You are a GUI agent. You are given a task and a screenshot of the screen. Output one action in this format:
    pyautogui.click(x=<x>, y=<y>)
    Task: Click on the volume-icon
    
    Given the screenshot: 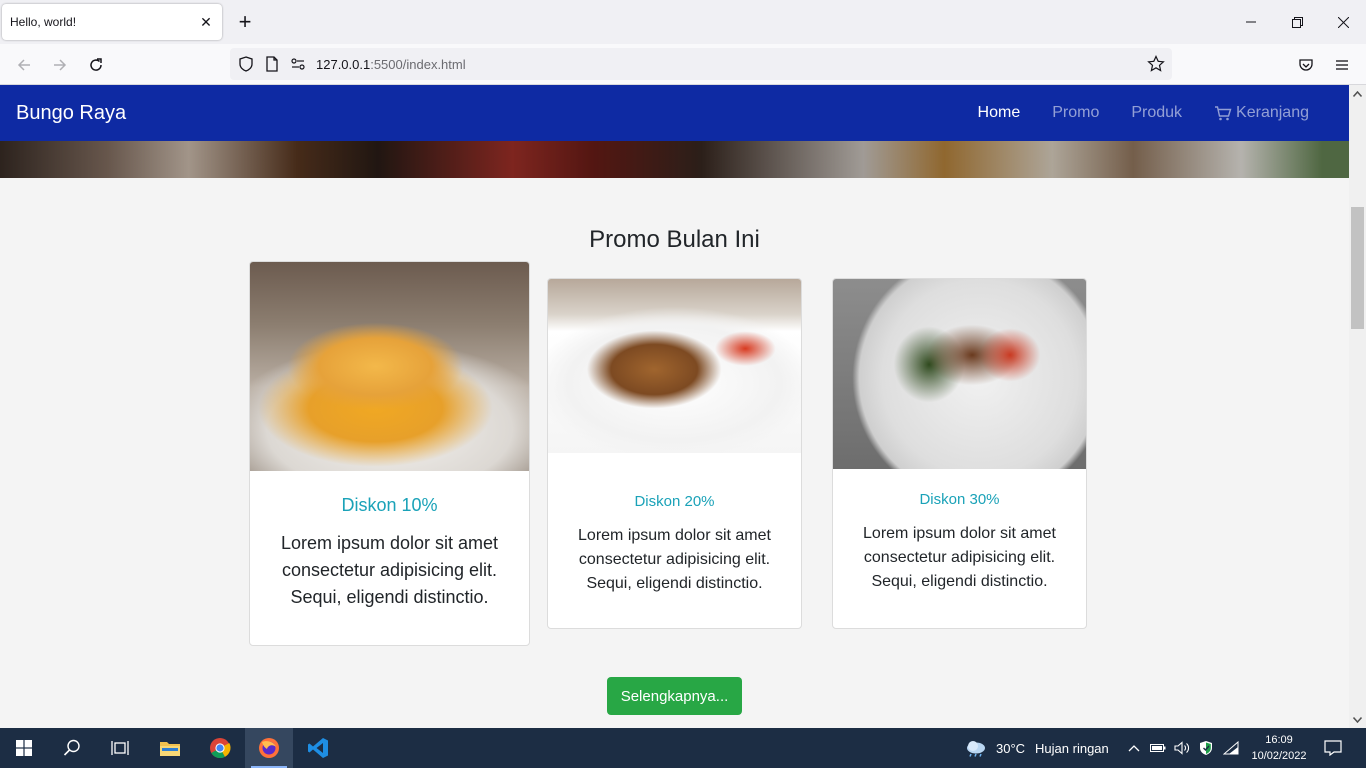 What is the action you would take?
    pyautogui.click(x=1182, y=748)
    